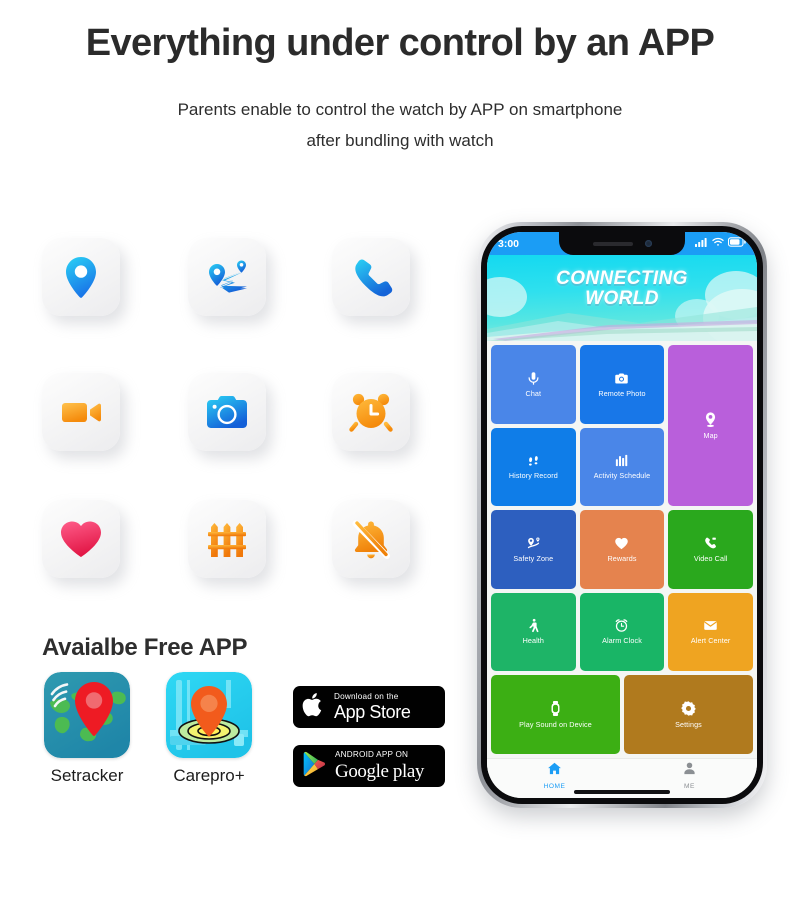  What do you see at coordinates (555, 724) in the screenshot?
I see `tile-label: Play Sound on Device` at bounding box center [555, 724].